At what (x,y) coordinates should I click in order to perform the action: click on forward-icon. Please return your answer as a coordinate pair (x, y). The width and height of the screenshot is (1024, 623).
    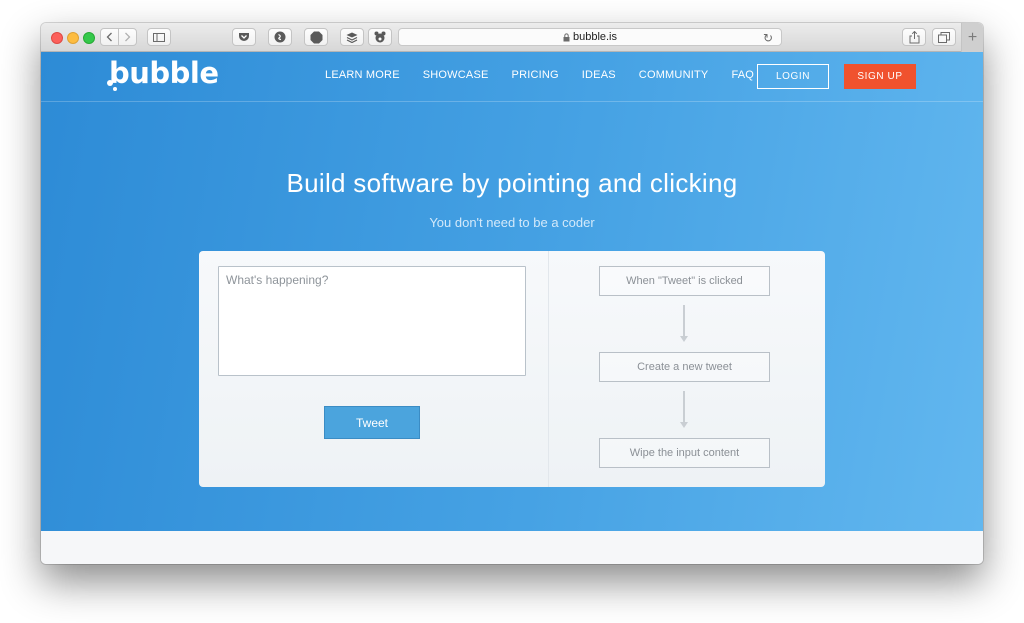
    Looking at the image, I should click on (128, 37).